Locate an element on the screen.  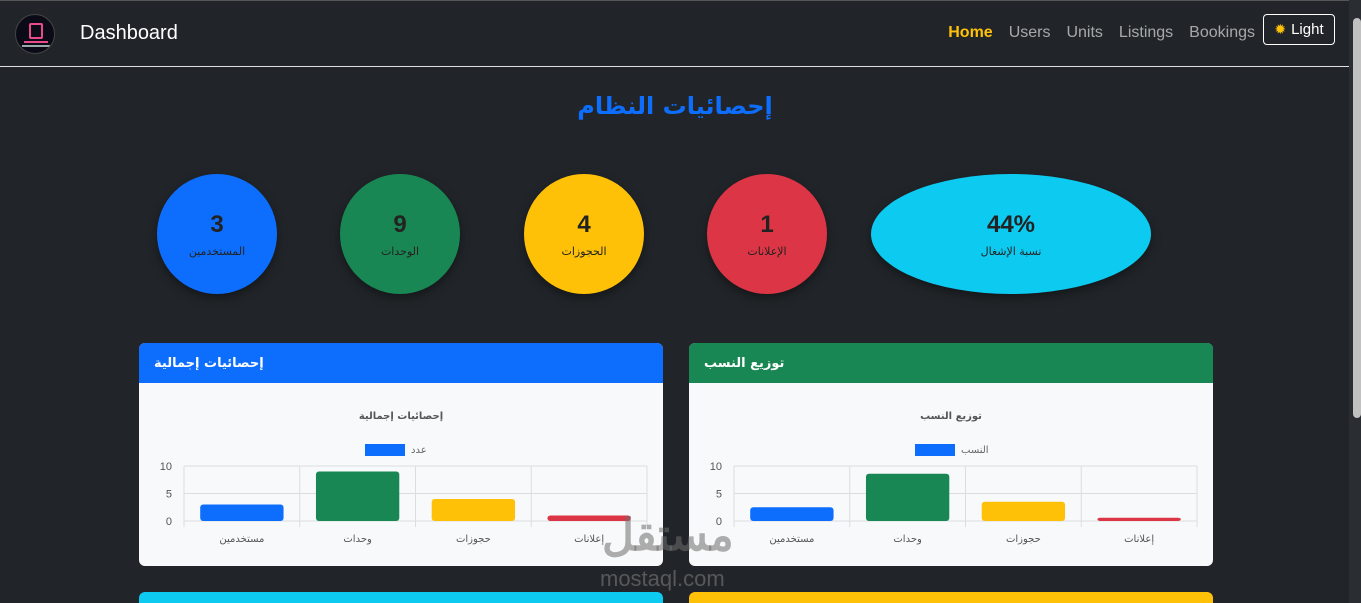
bottom-card-left is located at coordinates (401, 597).